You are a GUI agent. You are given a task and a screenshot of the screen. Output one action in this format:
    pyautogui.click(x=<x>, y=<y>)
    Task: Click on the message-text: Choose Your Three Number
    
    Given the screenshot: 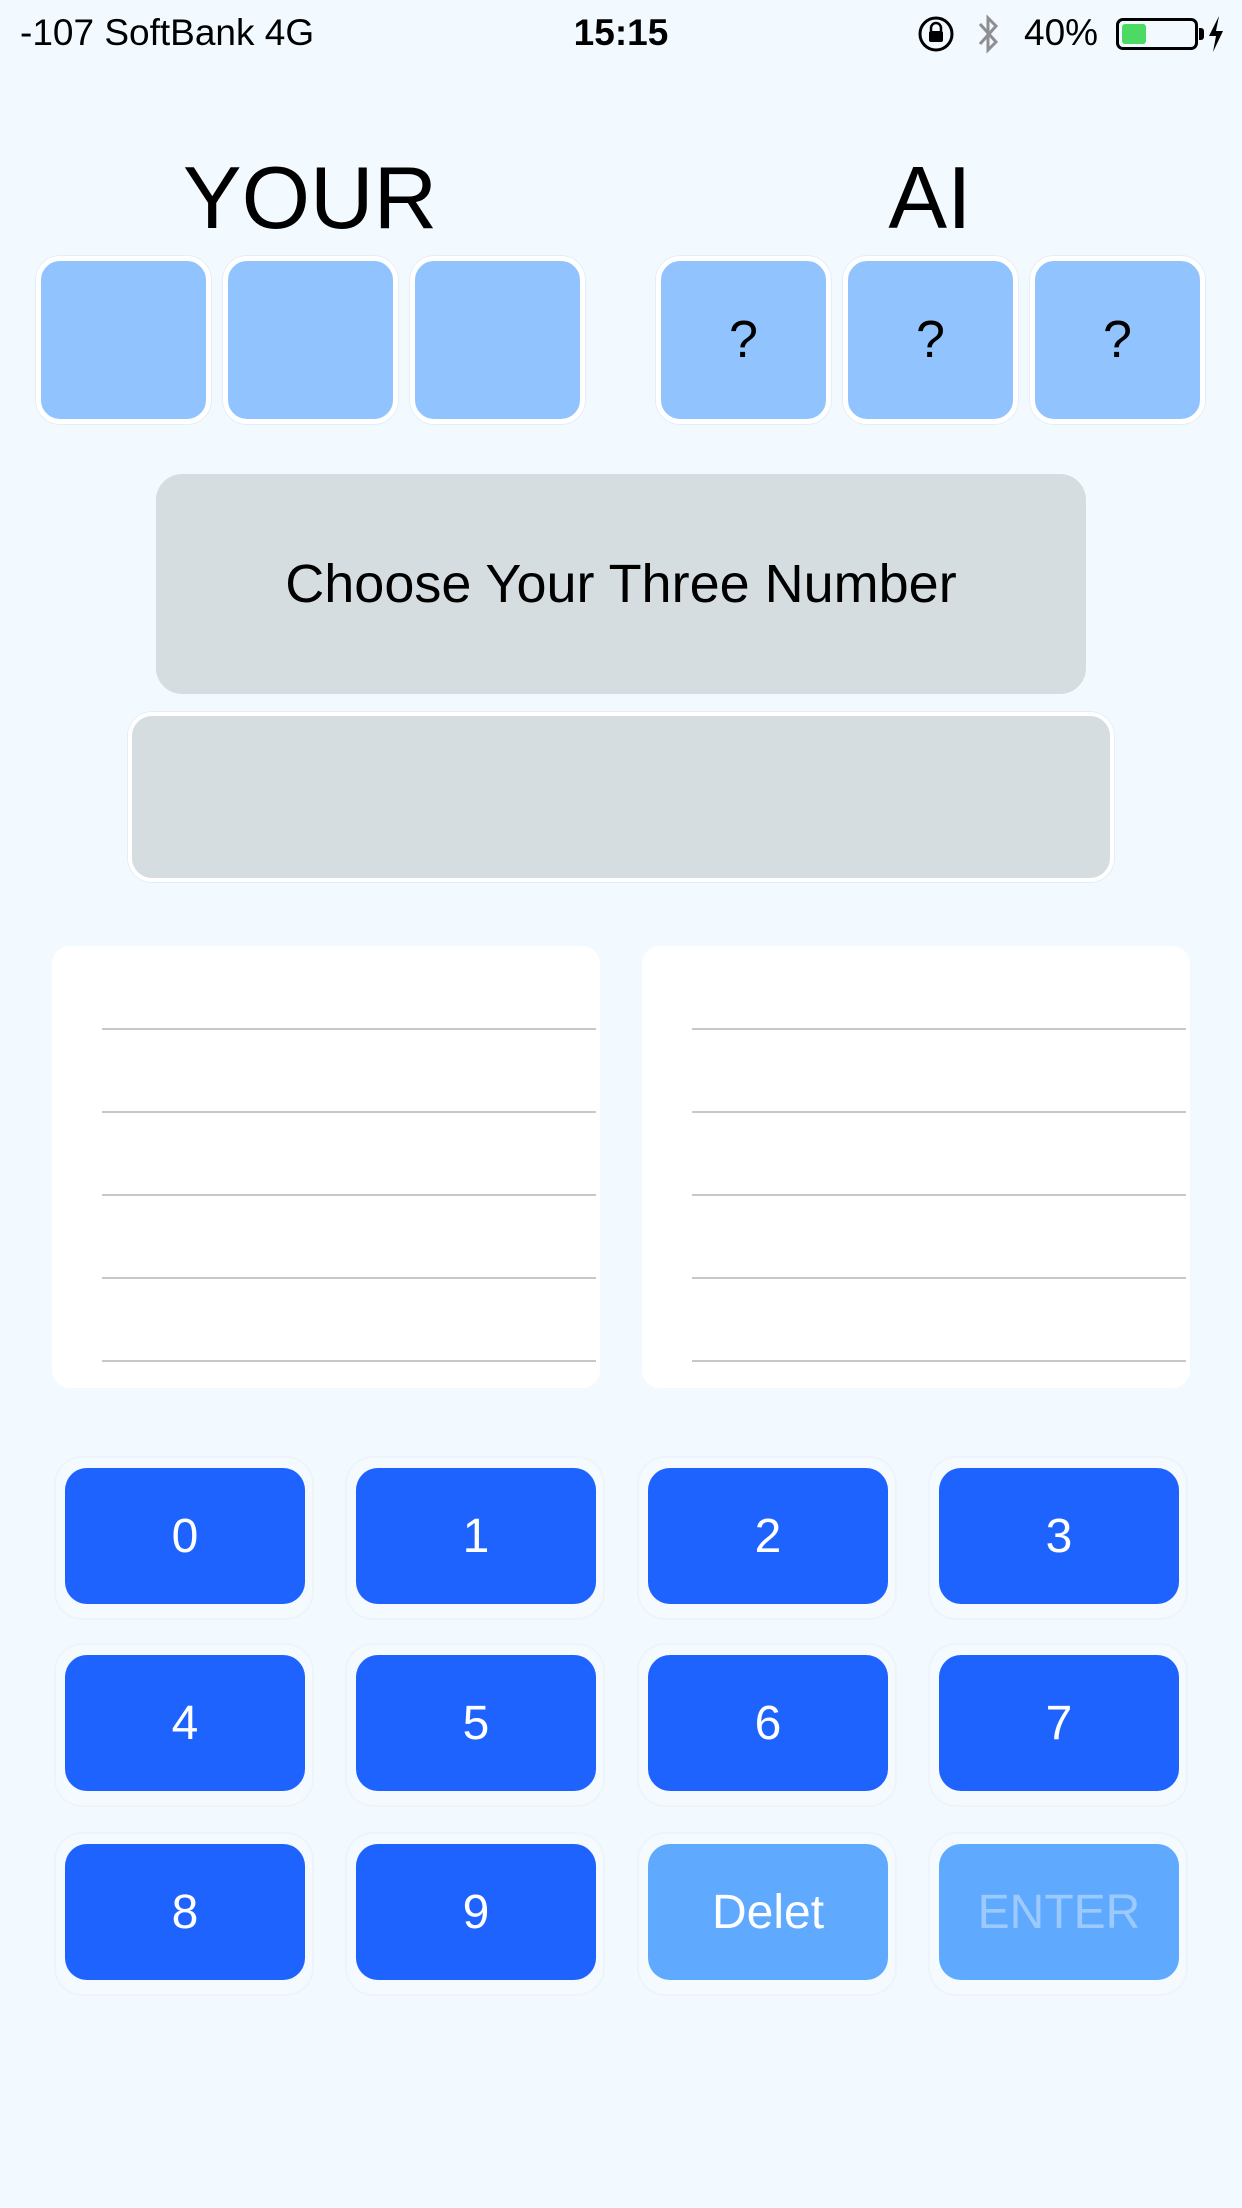 What is the action you would take?
    pyautogui.click(x=621, y=584)
    